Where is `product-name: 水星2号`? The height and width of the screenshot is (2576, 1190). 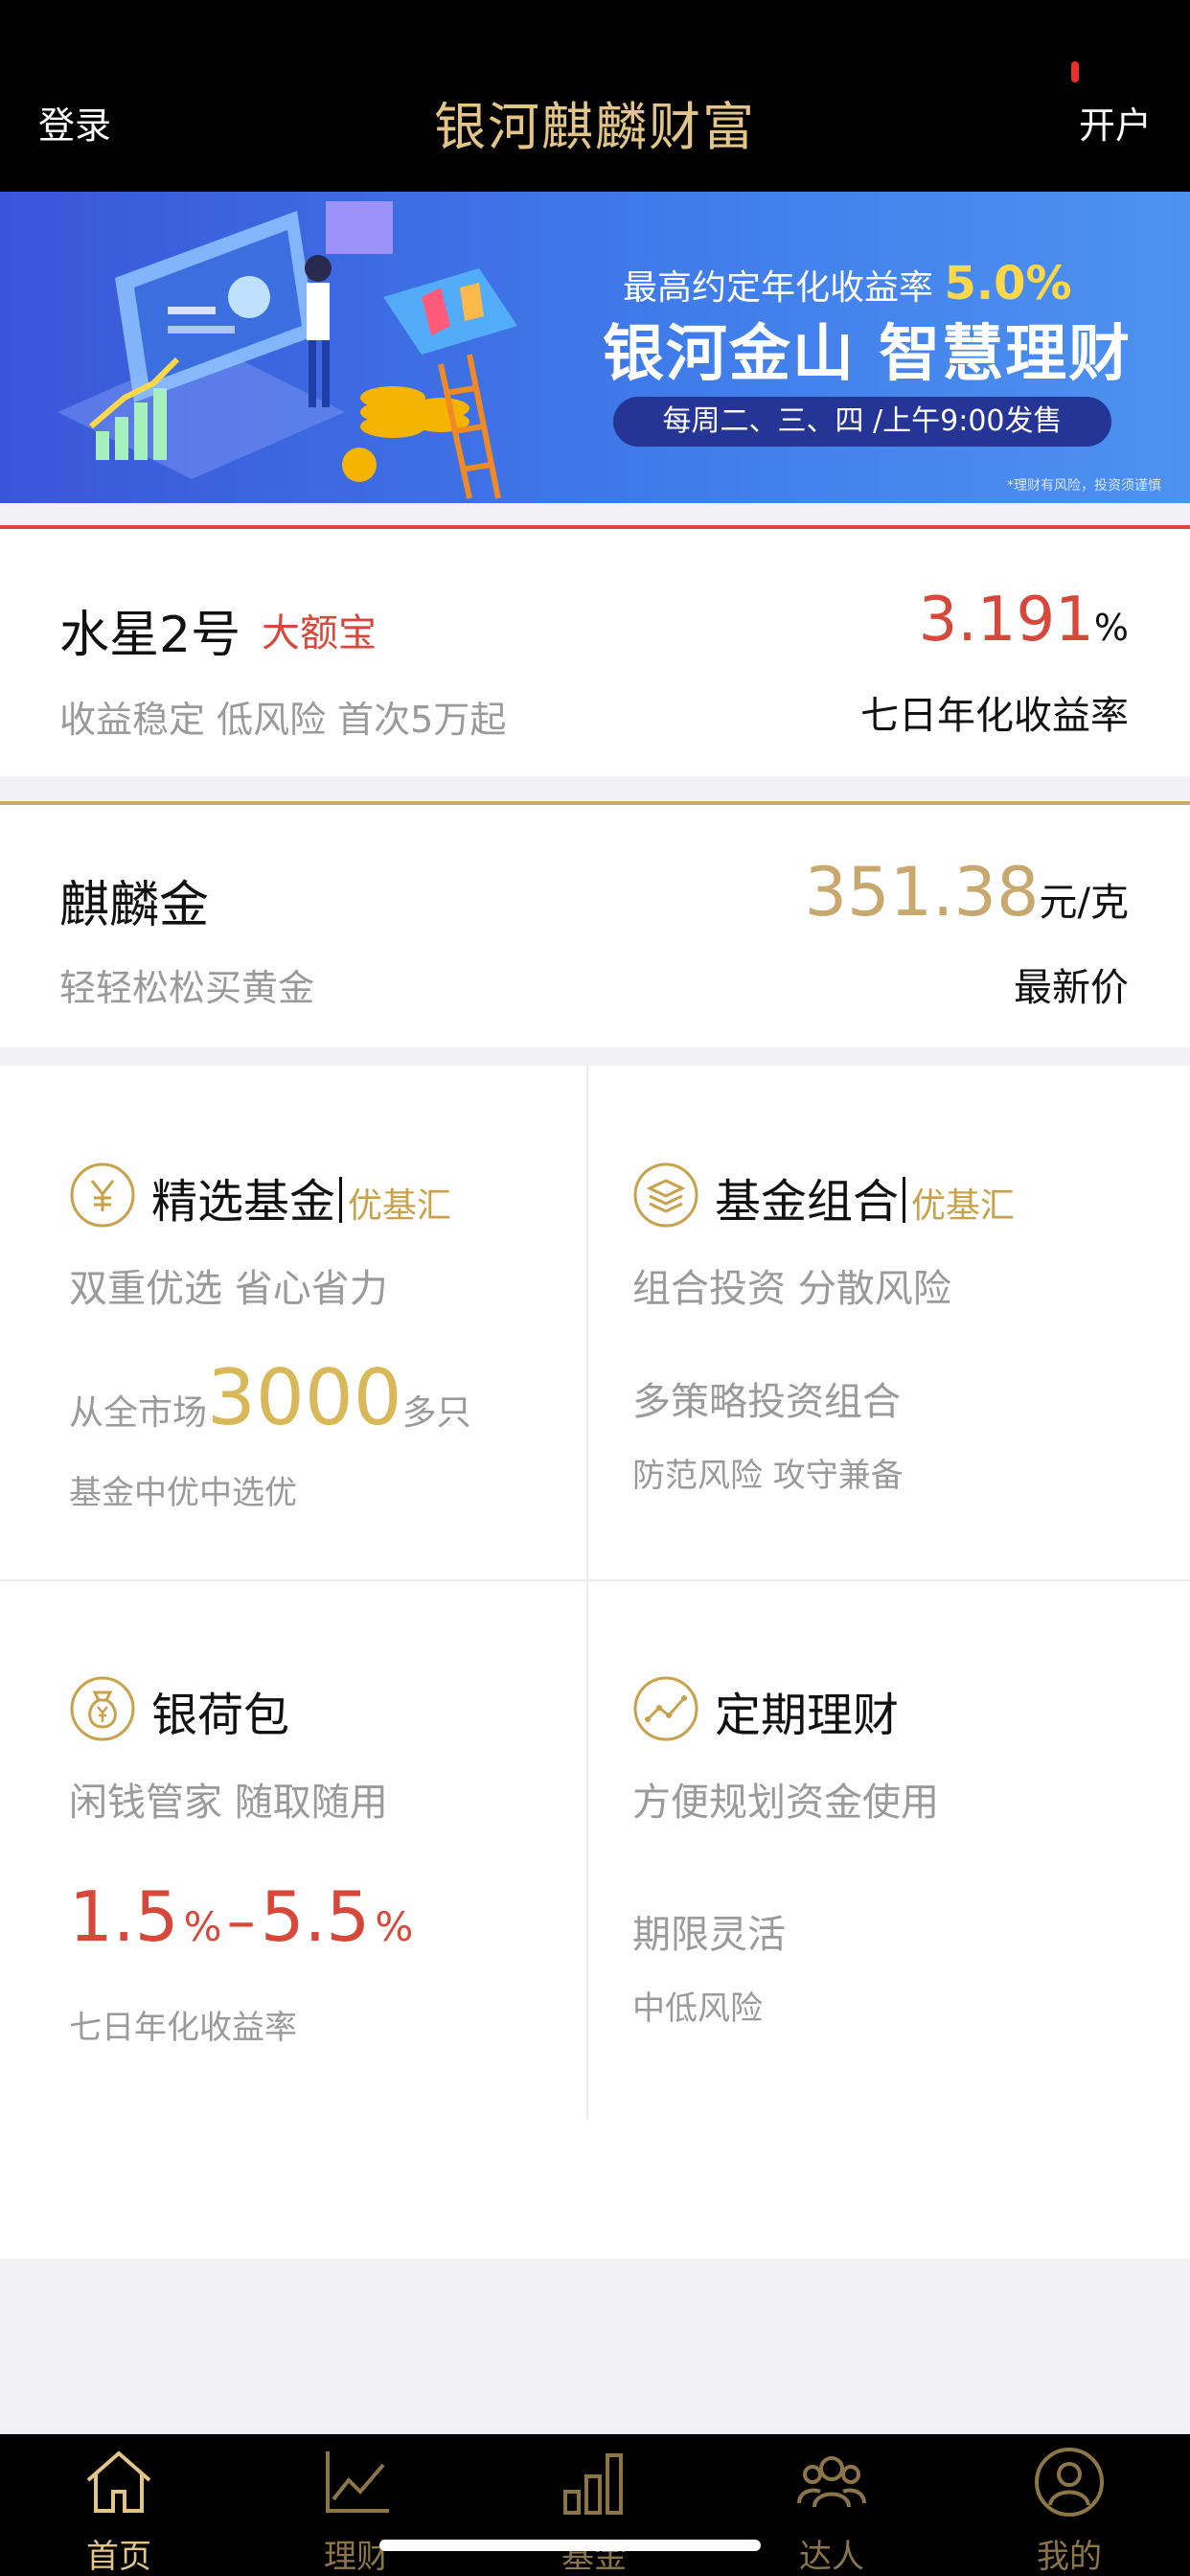
product-name: 水星2号 is located at coordinates (150, 635).